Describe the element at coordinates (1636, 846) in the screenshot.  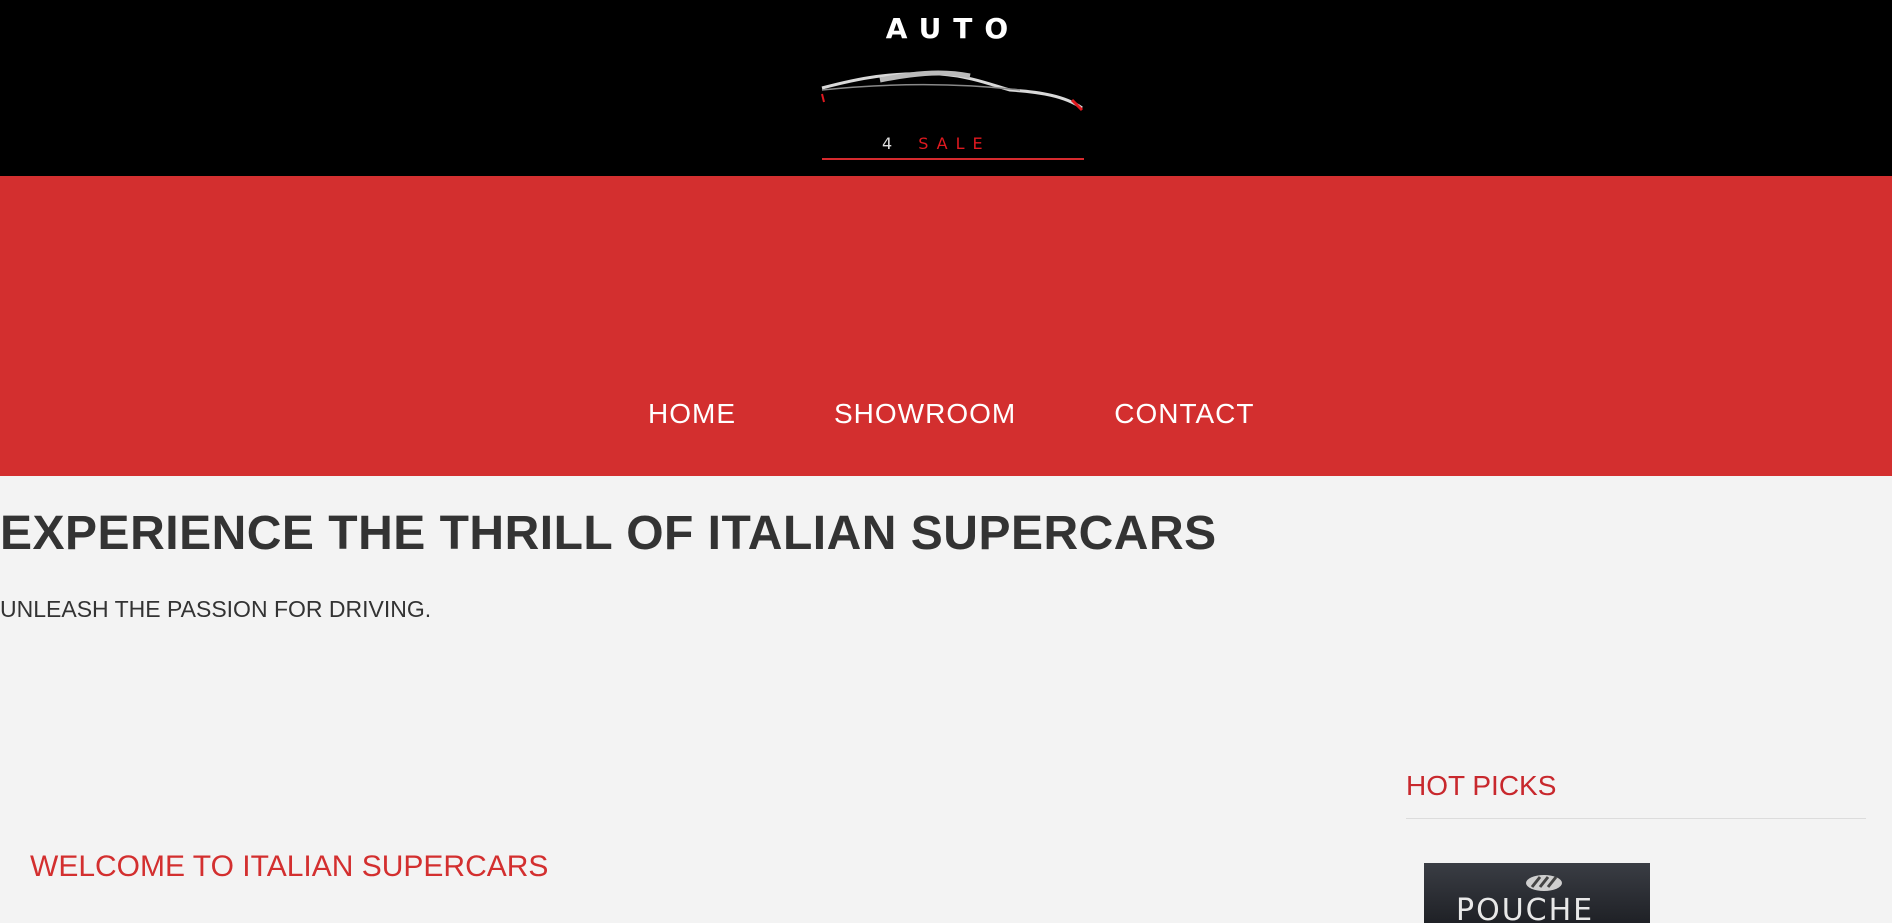
I see `sidebar: HOT PICKS POUCHE` at that location.